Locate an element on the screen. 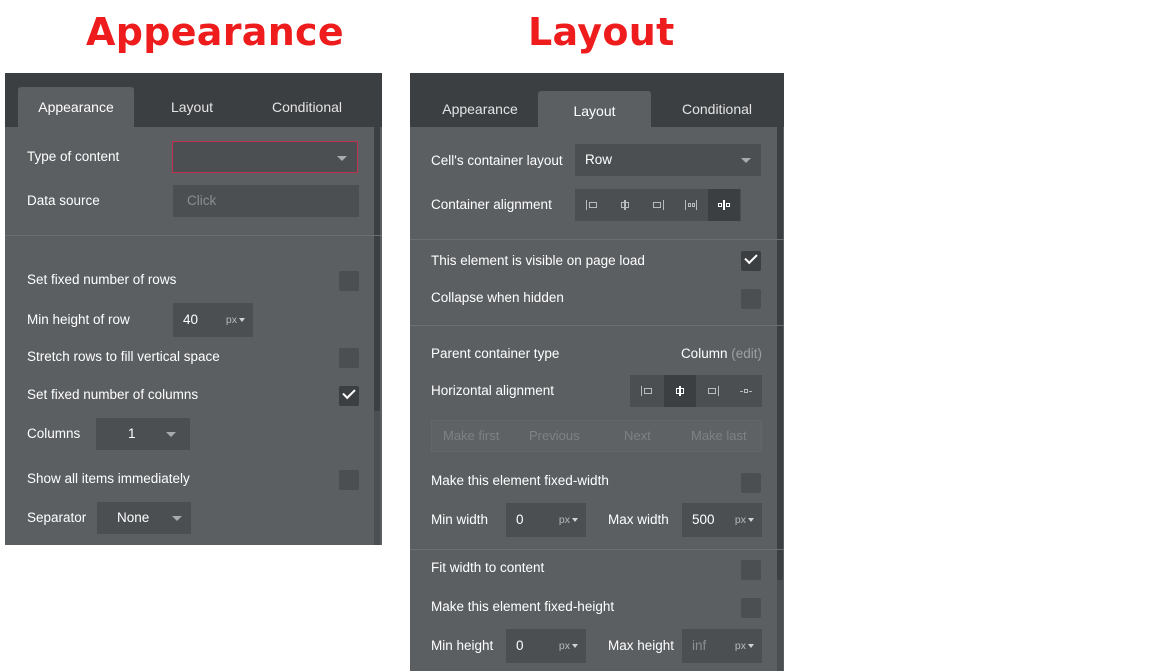 This screenshot has height=671, width=1152. min-width-input: 0 px is located at coordinates (546, 520).